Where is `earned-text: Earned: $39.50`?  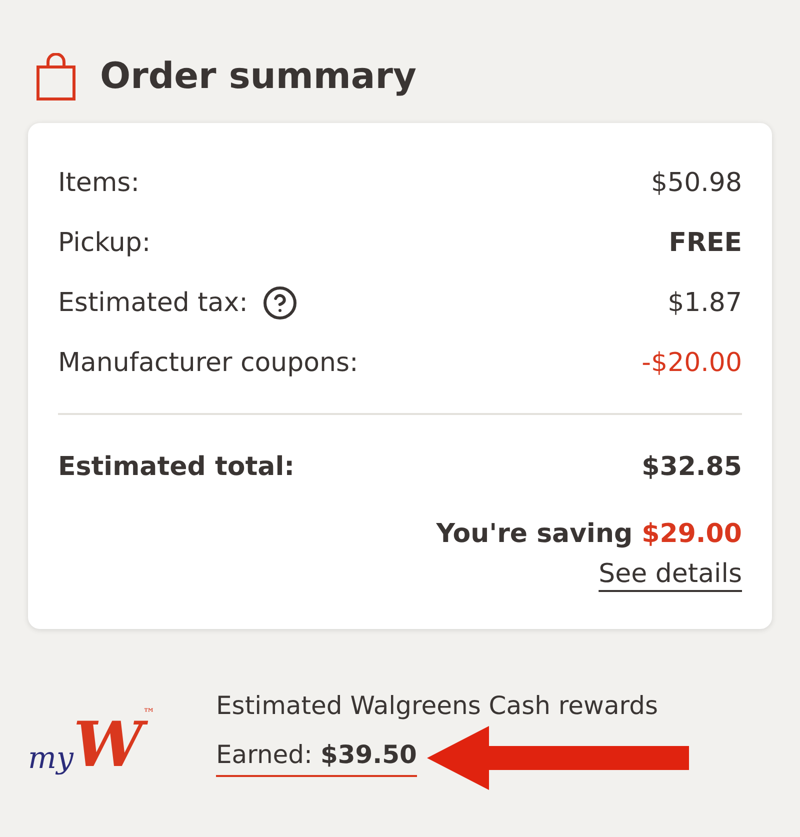
earned-text: Earned: $39.50 is located at coordinates (316, 758).